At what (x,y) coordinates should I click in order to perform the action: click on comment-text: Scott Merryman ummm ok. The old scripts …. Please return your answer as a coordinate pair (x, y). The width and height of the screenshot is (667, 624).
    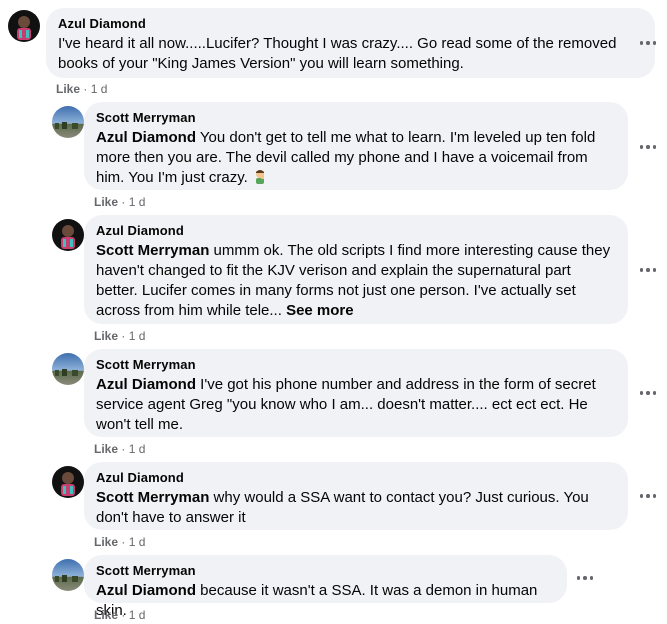
    Looking at the image, I should click on (356, 281).